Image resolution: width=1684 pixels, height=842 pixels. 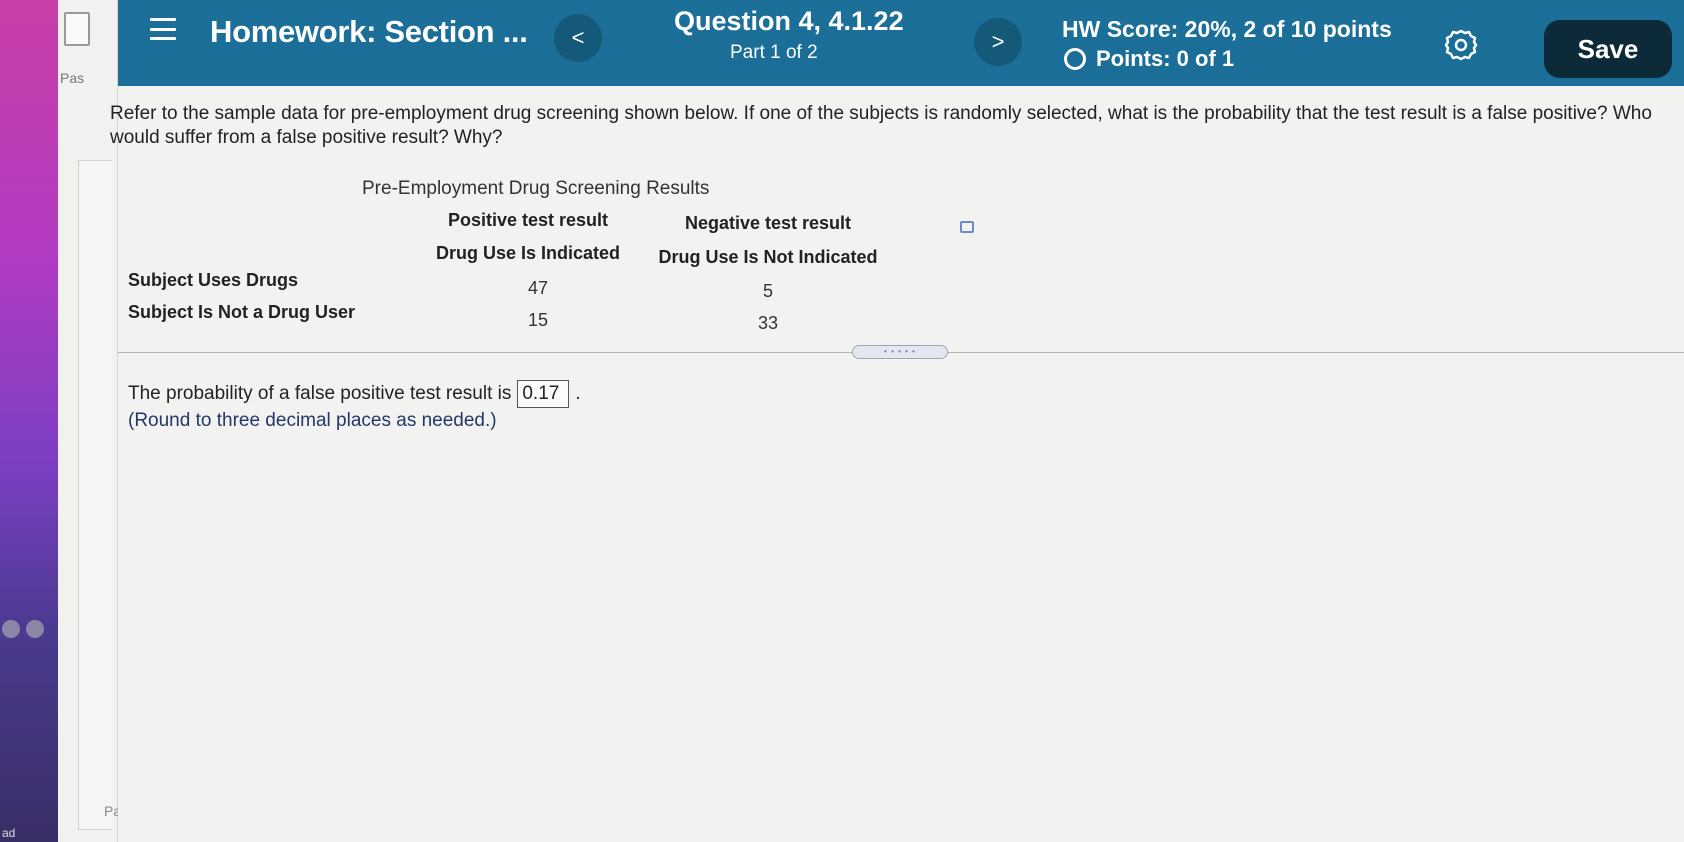 What do you see at coordinates (967, 227) in the screenshot?
I see `copy-data-icon` at bounding box center [967, 227].